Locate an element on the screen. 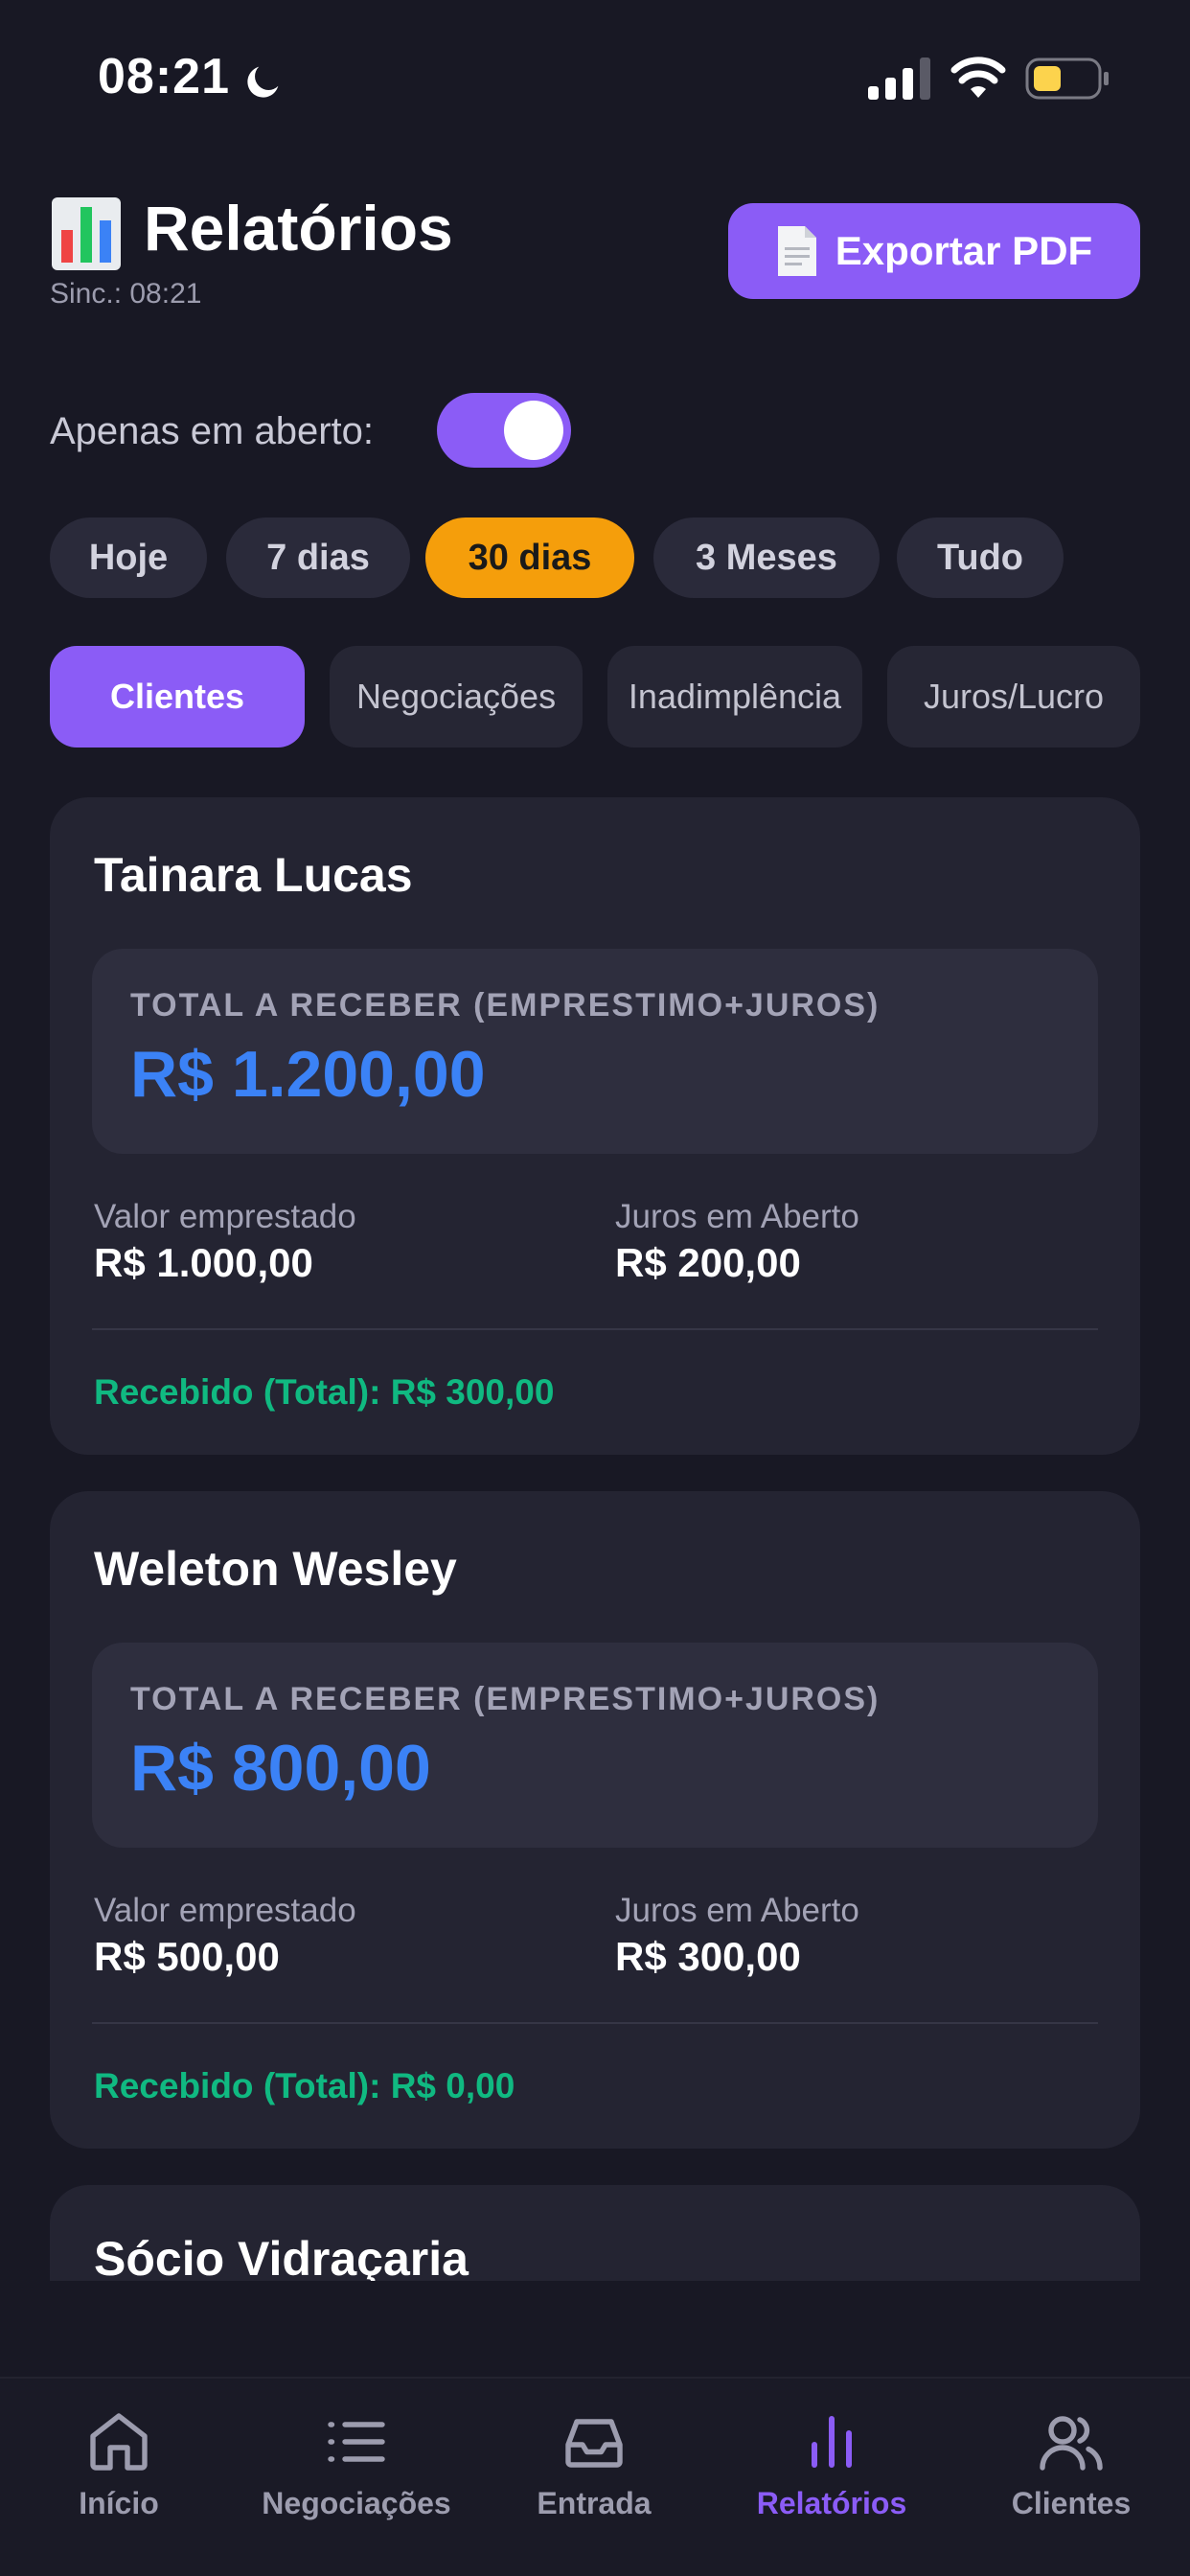 This screenshot has width=1190, height=2576. battery-icon is located at coordinates (1067, 79).